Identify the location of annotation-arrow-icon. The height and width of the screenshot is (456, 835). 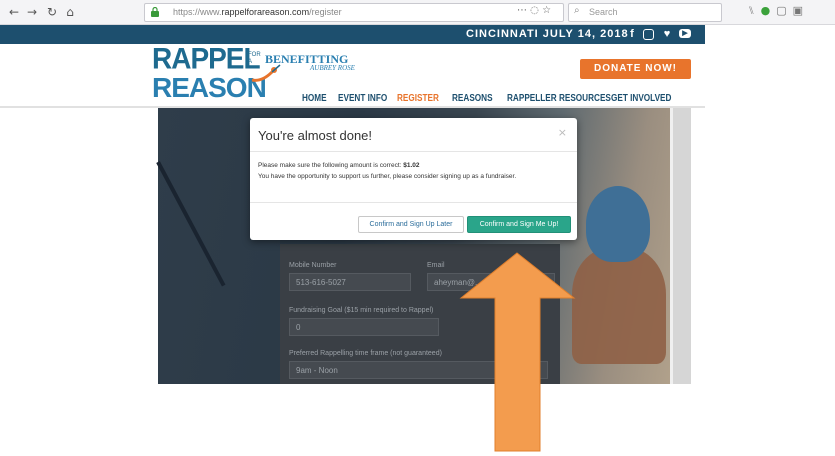
(517, 352).